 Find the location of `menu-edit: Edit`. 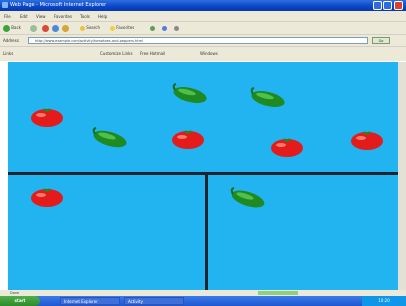

menu-edit: Edit is located at coordinates (24, 16).